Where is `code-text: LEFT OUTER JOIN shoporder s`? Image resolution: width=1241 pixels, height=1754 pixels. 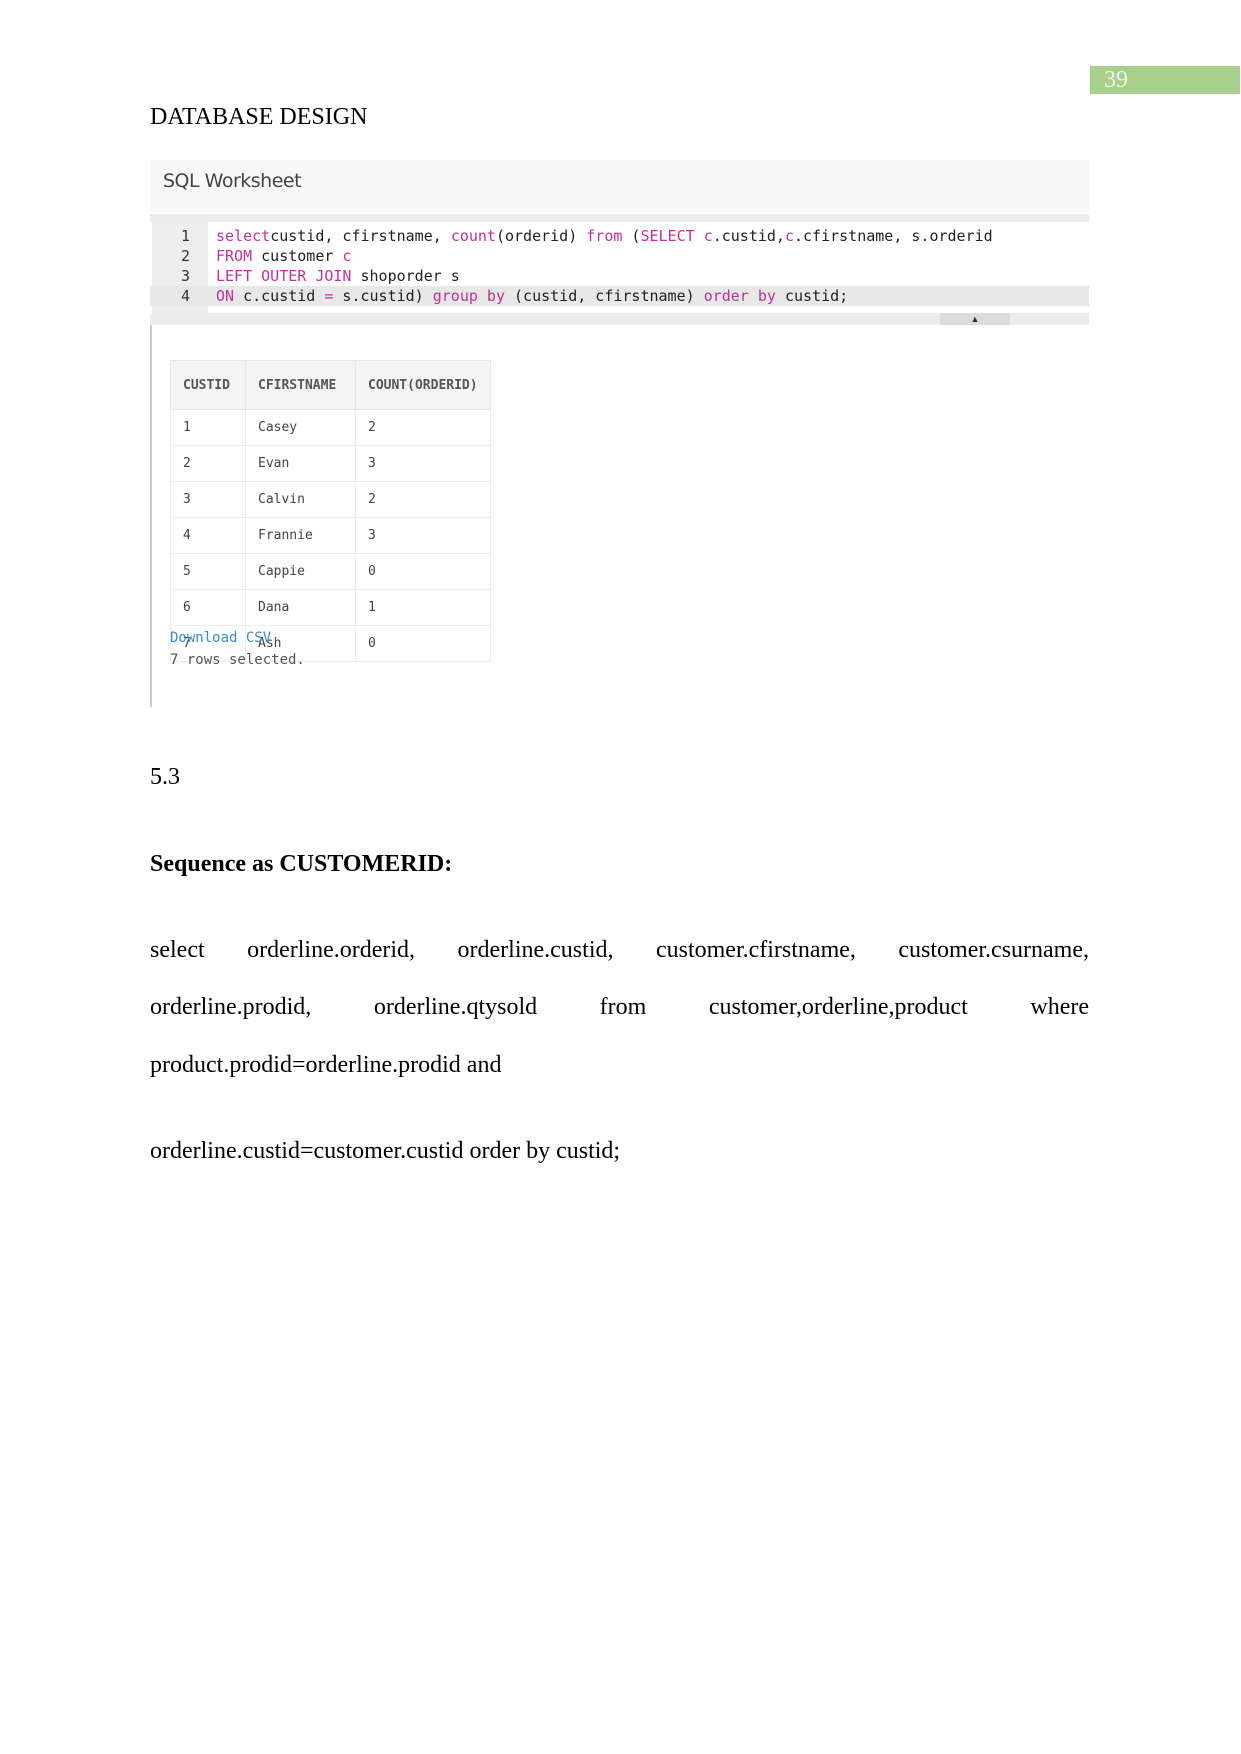
code-text: LEFT OUTER JOIN shoporder s is located at coordinates (338, 276).